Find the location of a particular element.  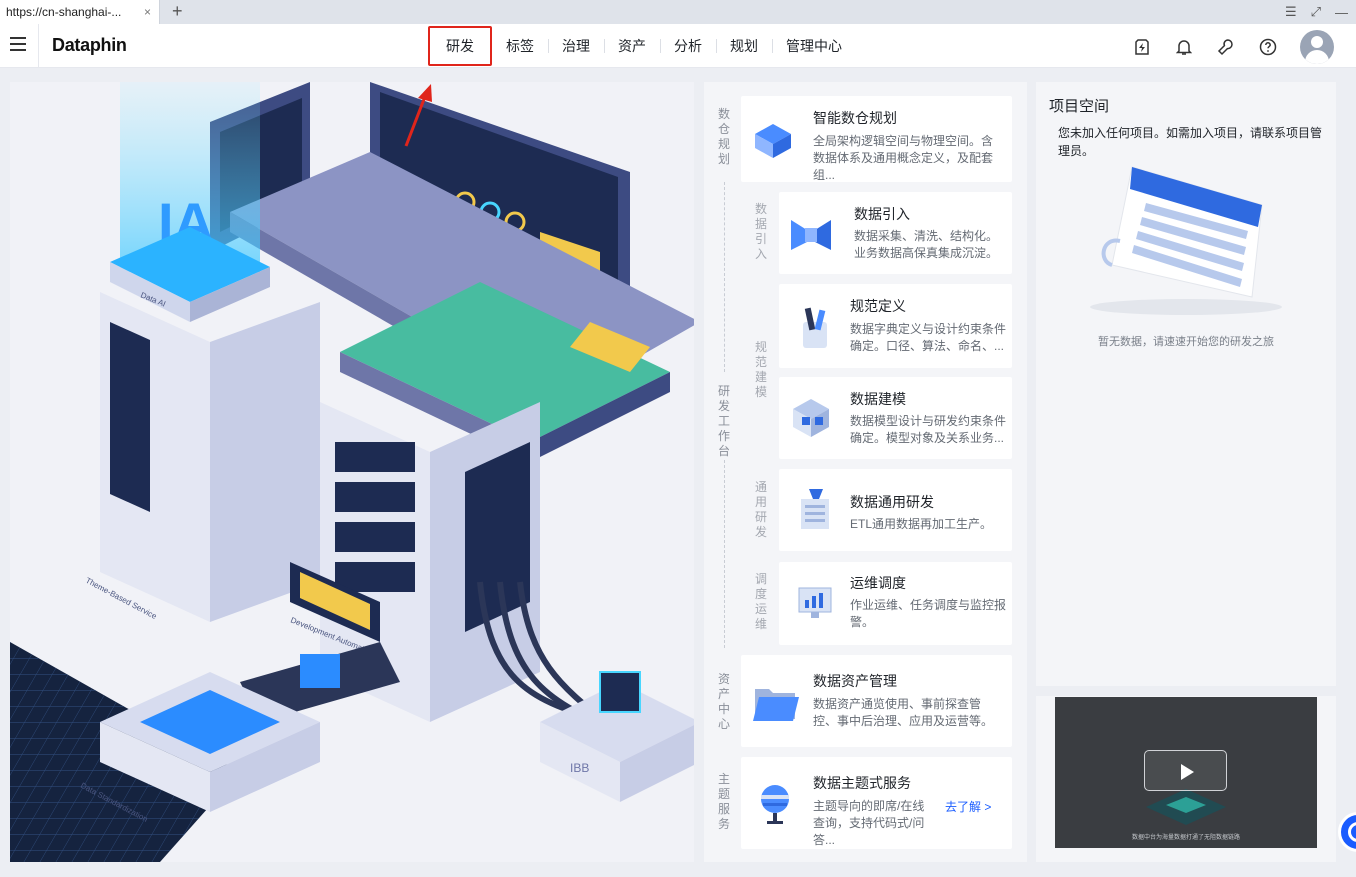

intro-video-panel: 数据中台为海量数据打通了无阻数据链路 is located at coordinates (1186, 779).